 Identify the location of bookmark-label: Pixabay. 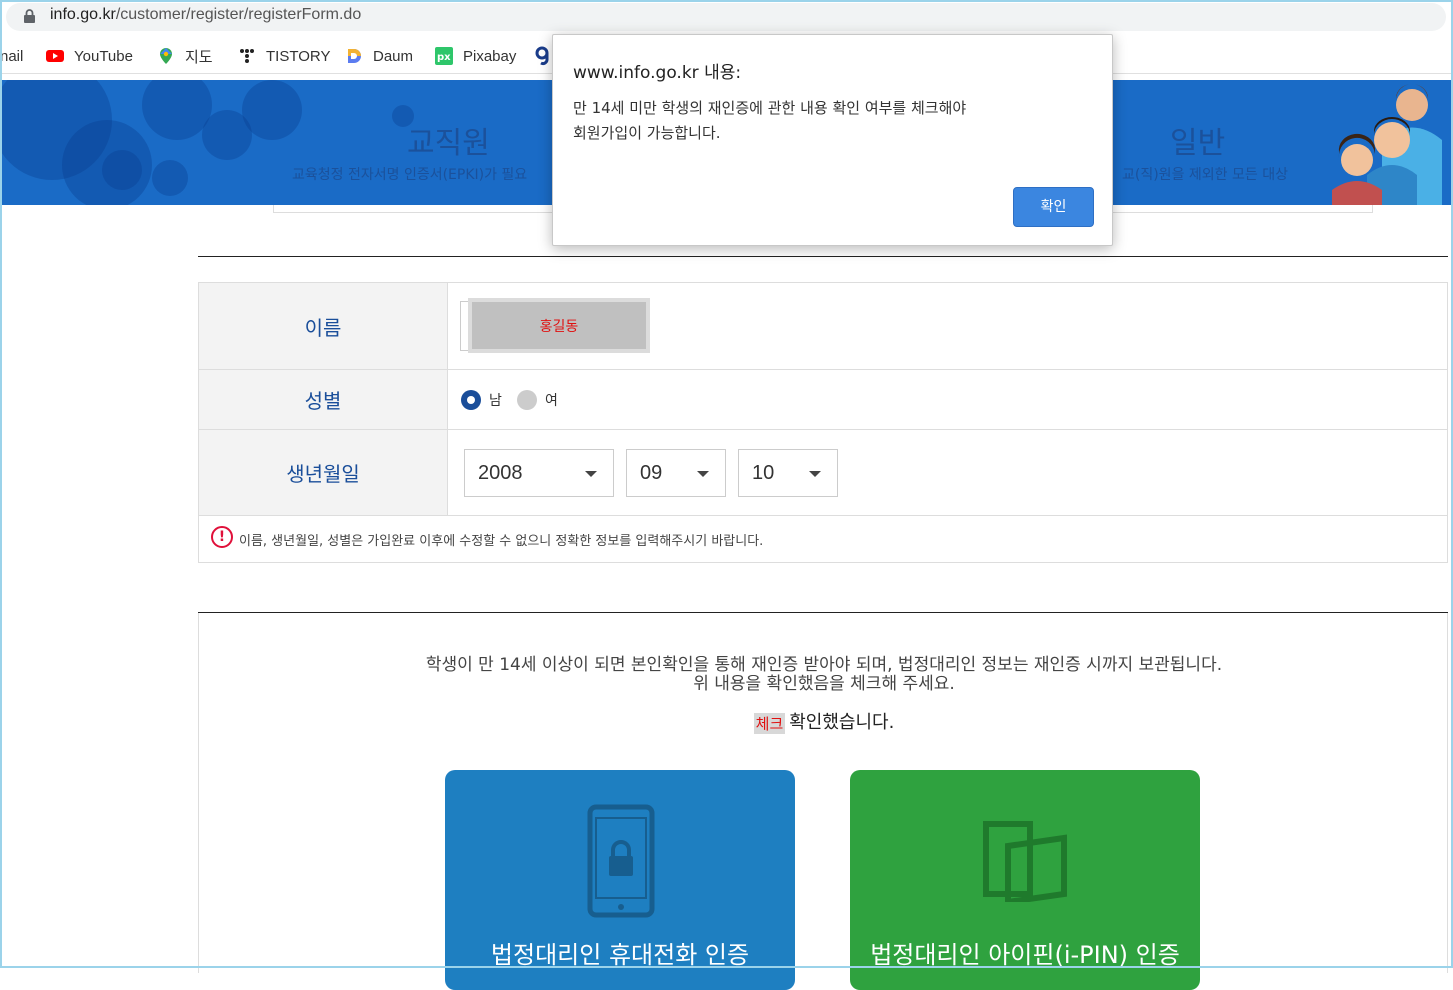
(490, 56).